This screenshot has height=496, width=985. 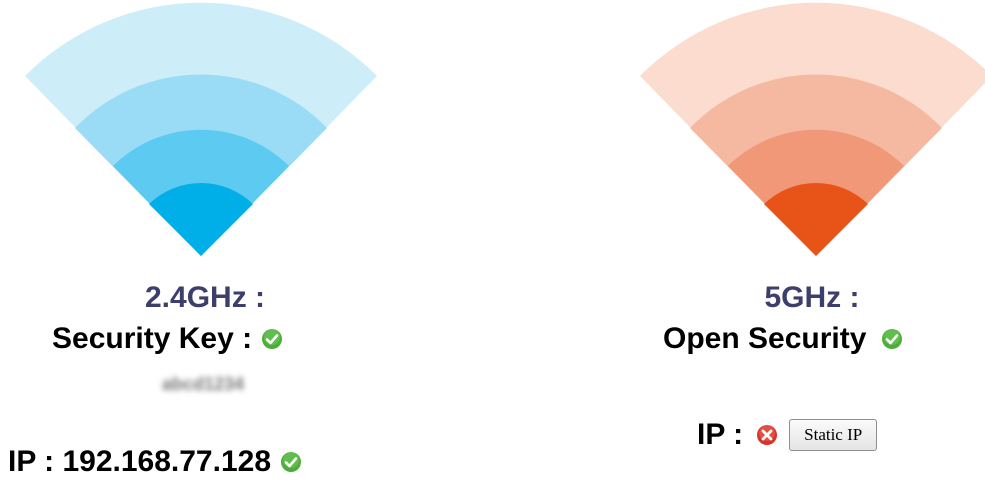 What do you see at coordinates (720, 434) in the screenshot?
I see `band-5-ip-label: IP :` at bounding box center [720, 434].